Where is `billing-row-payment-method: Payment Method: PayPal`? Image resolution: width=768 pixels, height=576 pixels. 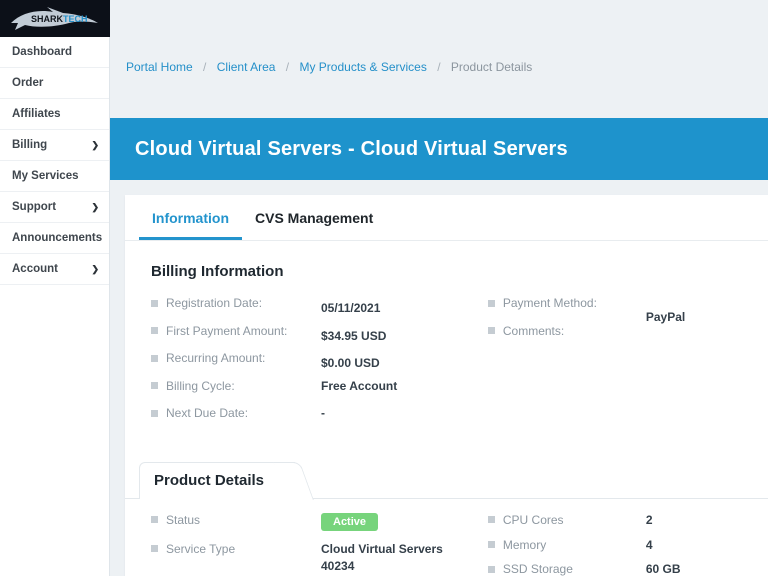
billing-row-payment-method: Payment Method: PayPal is located at coordinates (614, 310).